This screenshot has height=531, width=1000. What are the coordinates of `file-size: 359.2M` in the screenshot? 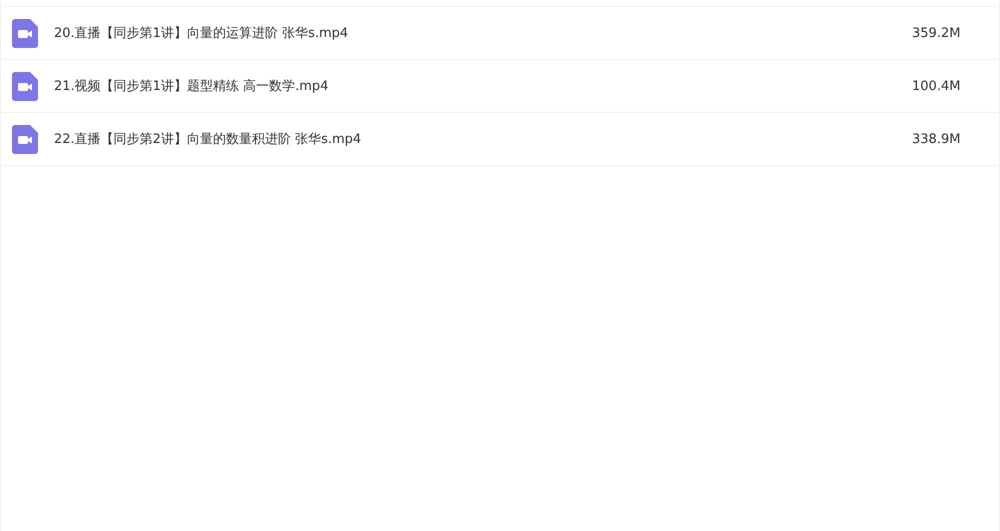 It's located at (937, 33).